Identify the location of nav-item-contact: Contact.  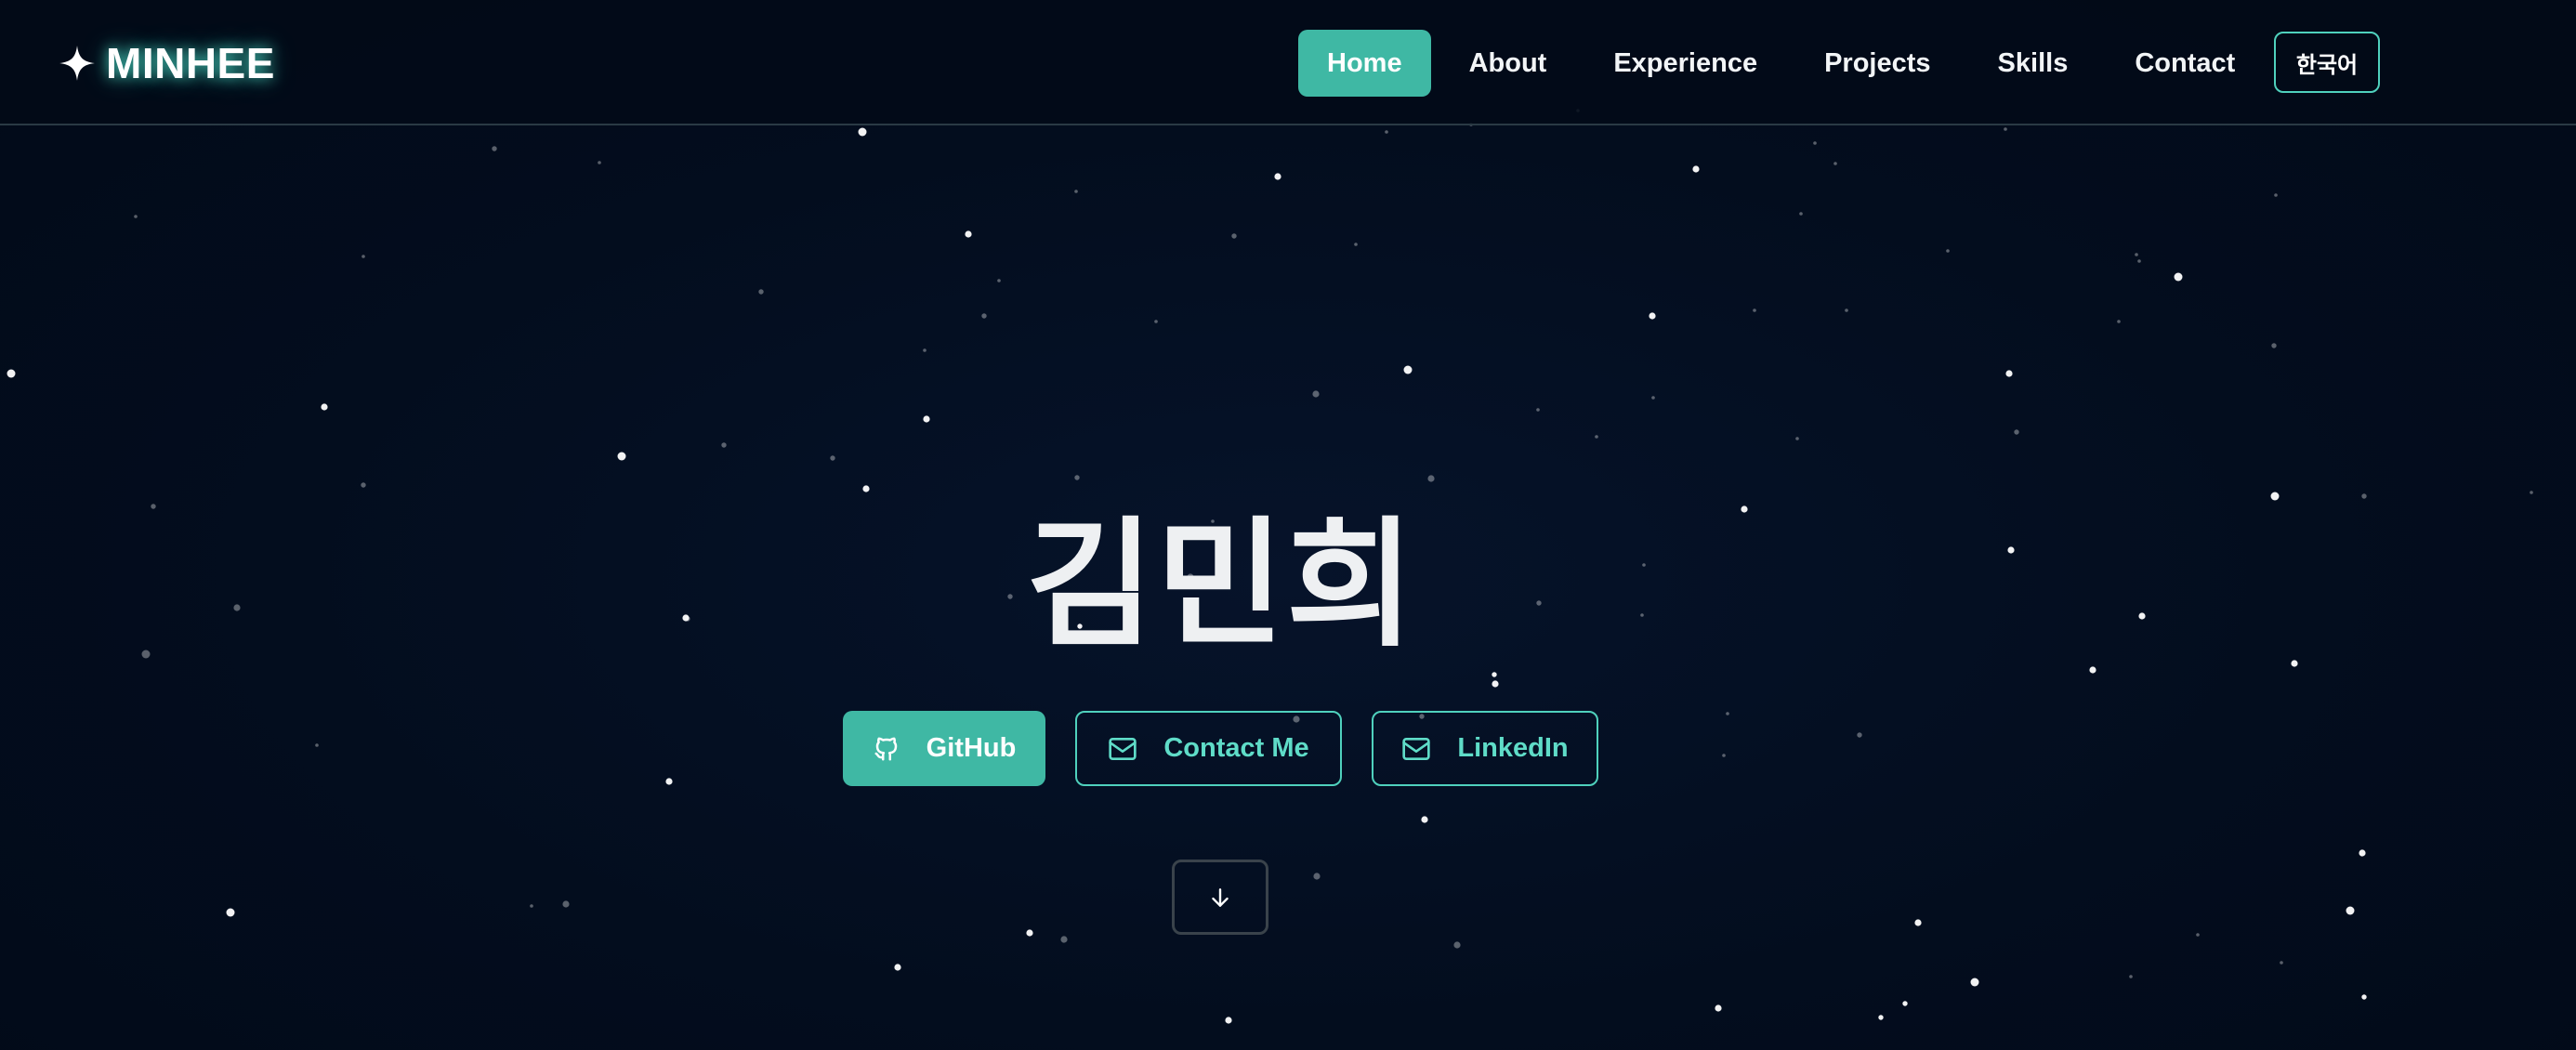
(2185, 63).